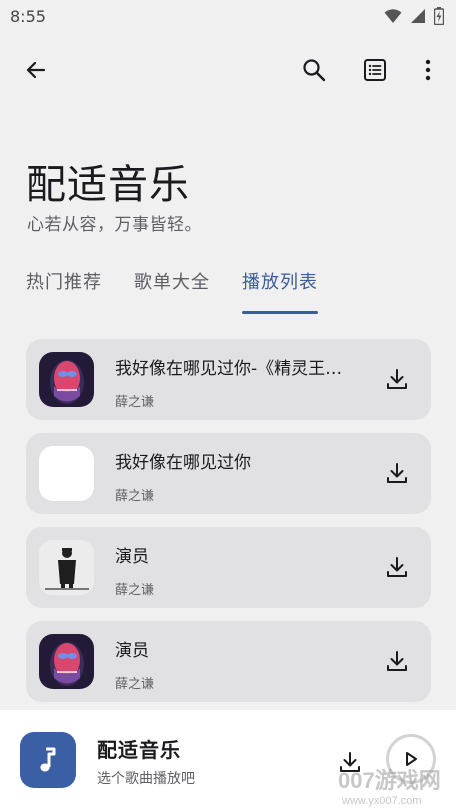  I want to click on status-icons, so click(414, 16).